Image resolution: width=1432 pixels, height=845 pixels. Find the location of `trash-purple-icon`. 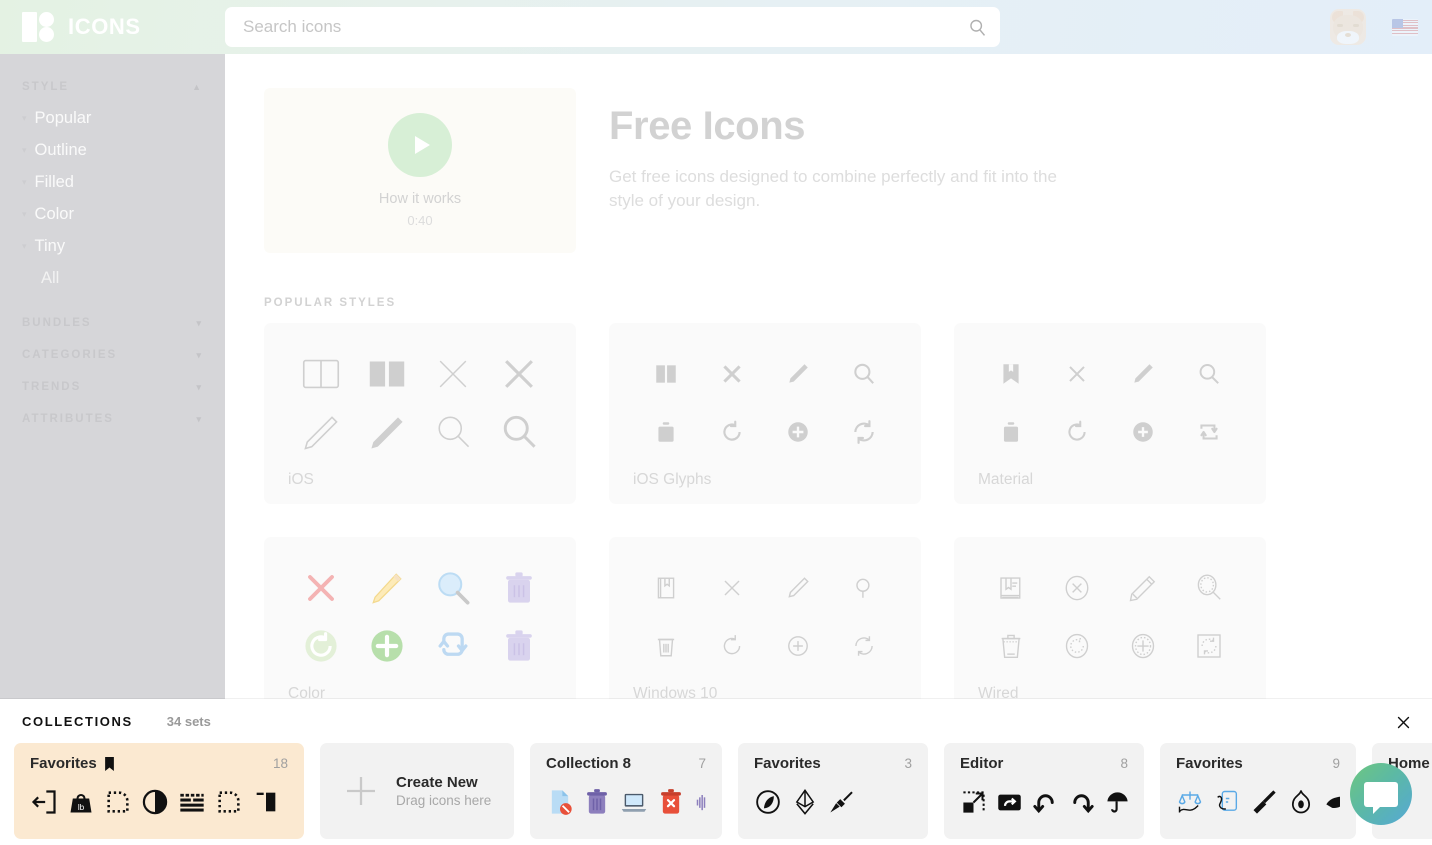

trash-purple-icon is located at coordinates (597, 802).